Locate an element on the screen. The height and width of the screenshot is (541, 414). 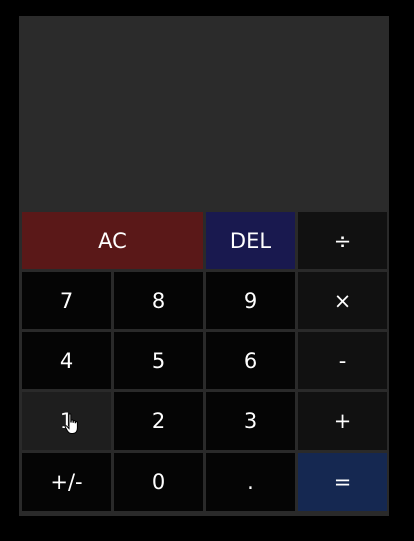
digit-1-button: 1 is located at coordinates (66, 421).